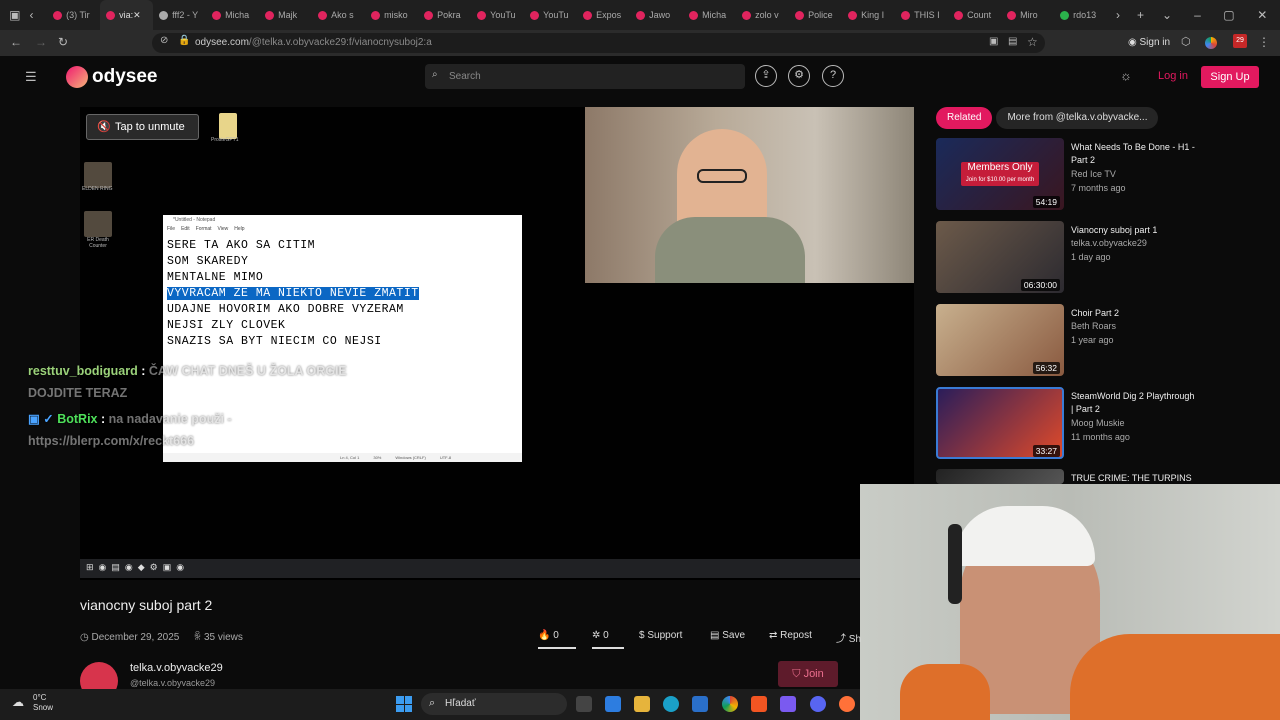 This screenshot has width=1280, height=720. I want to click on related-title: TRUE CRIME: THE TURPINS, so click(1133, 478).